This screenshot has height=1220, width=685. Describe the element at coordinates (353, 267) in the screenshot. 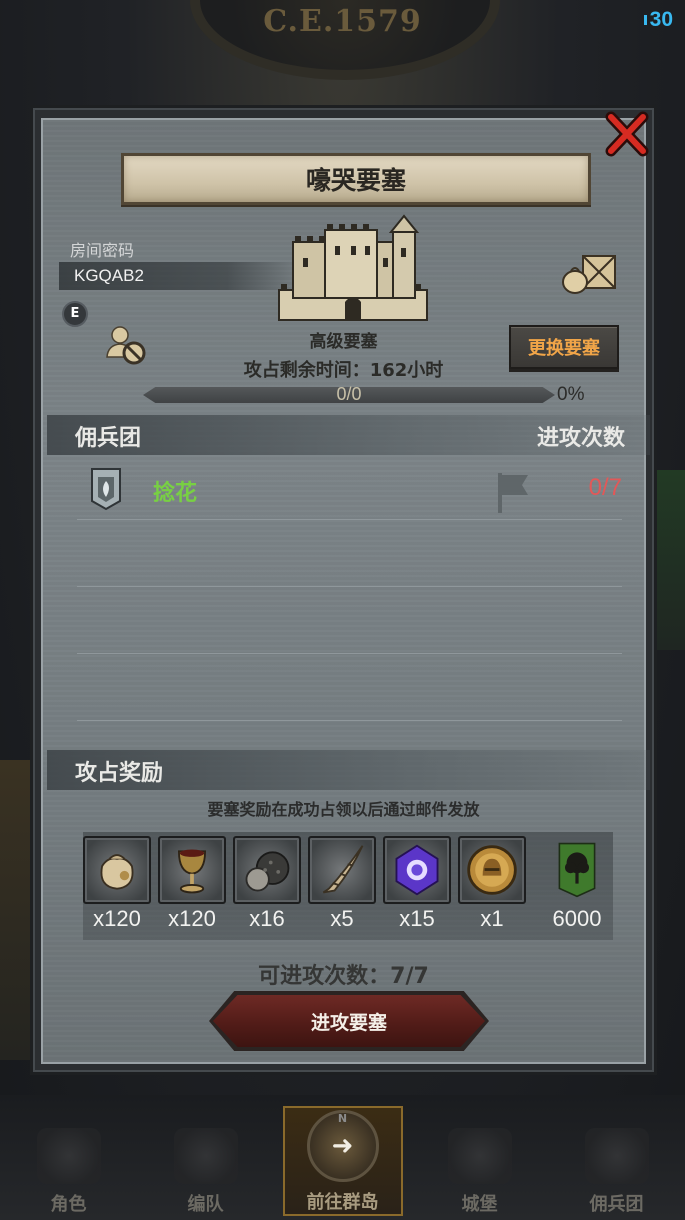

I see `fortress-icon` at that location.